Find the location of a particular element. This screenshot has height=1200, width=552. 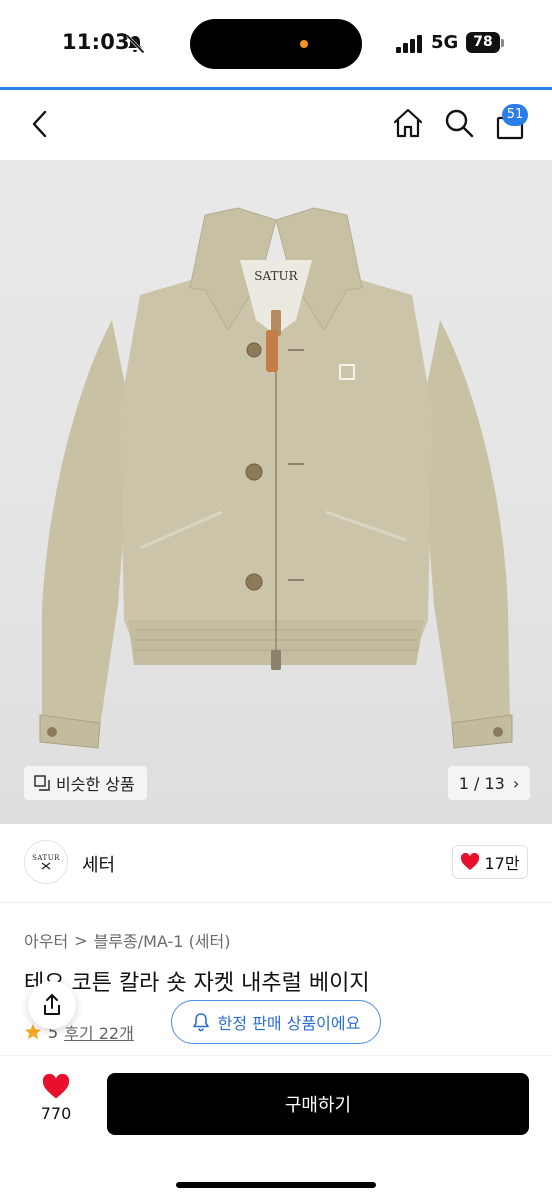

breadcrumb-category: 블루종/MA-1 (세터) is located at coordinates (162, 940).